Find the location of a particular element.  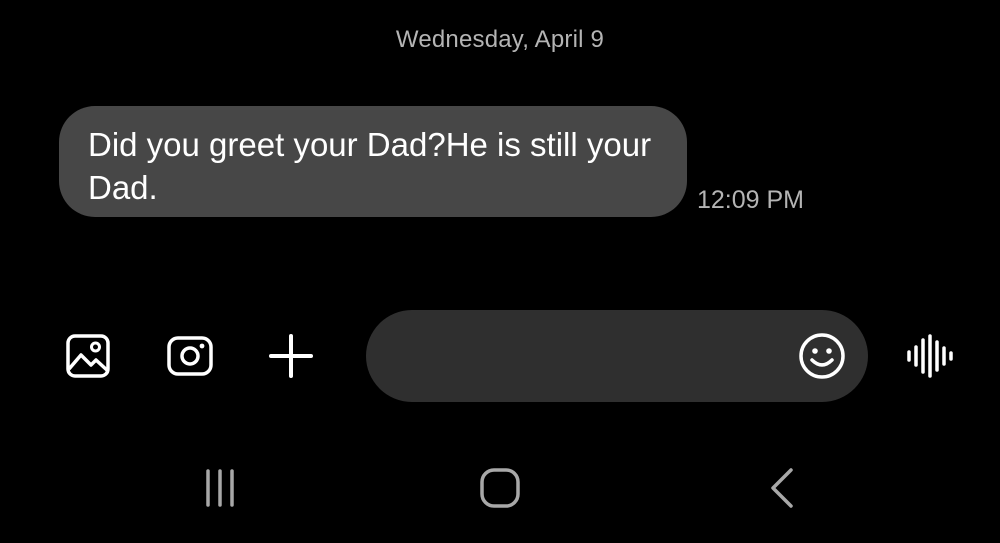

message-timestamp: 12:09 PM is located at coordinates (751, 200).